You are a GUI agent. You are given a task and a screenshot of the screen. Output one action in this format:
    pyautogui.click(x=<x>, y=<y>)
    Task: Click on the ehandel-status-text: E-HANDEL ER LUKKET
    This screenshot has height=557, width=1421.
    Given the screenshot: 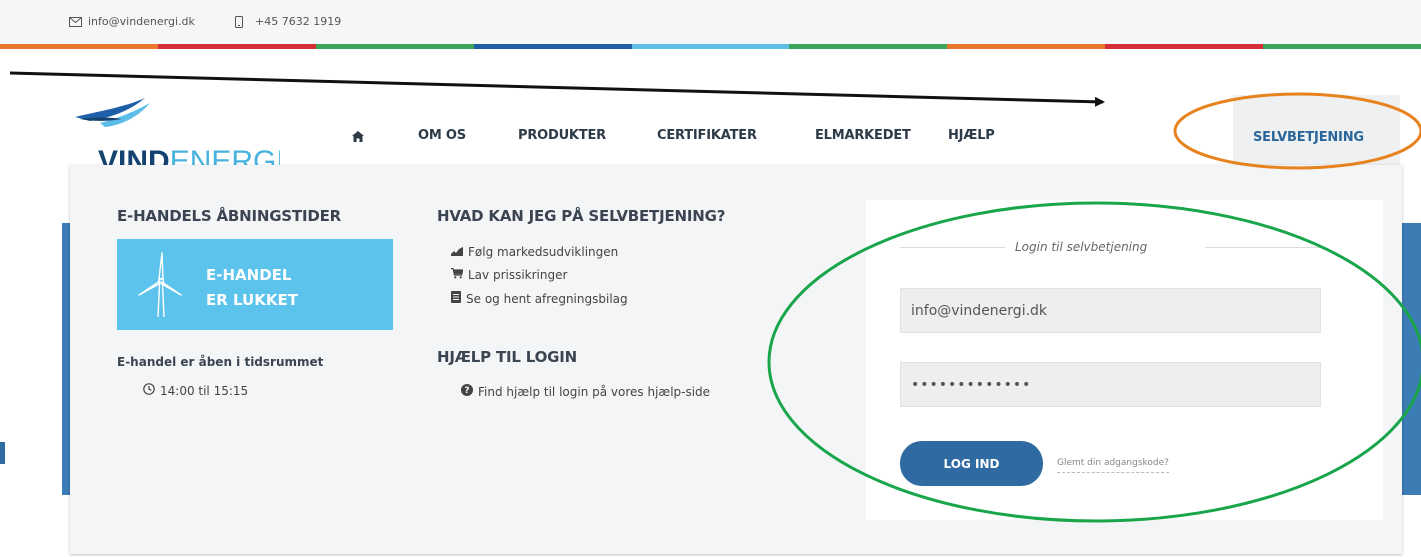 What is the action you would take?
    pyautogui.click(x=252, y=288)
    